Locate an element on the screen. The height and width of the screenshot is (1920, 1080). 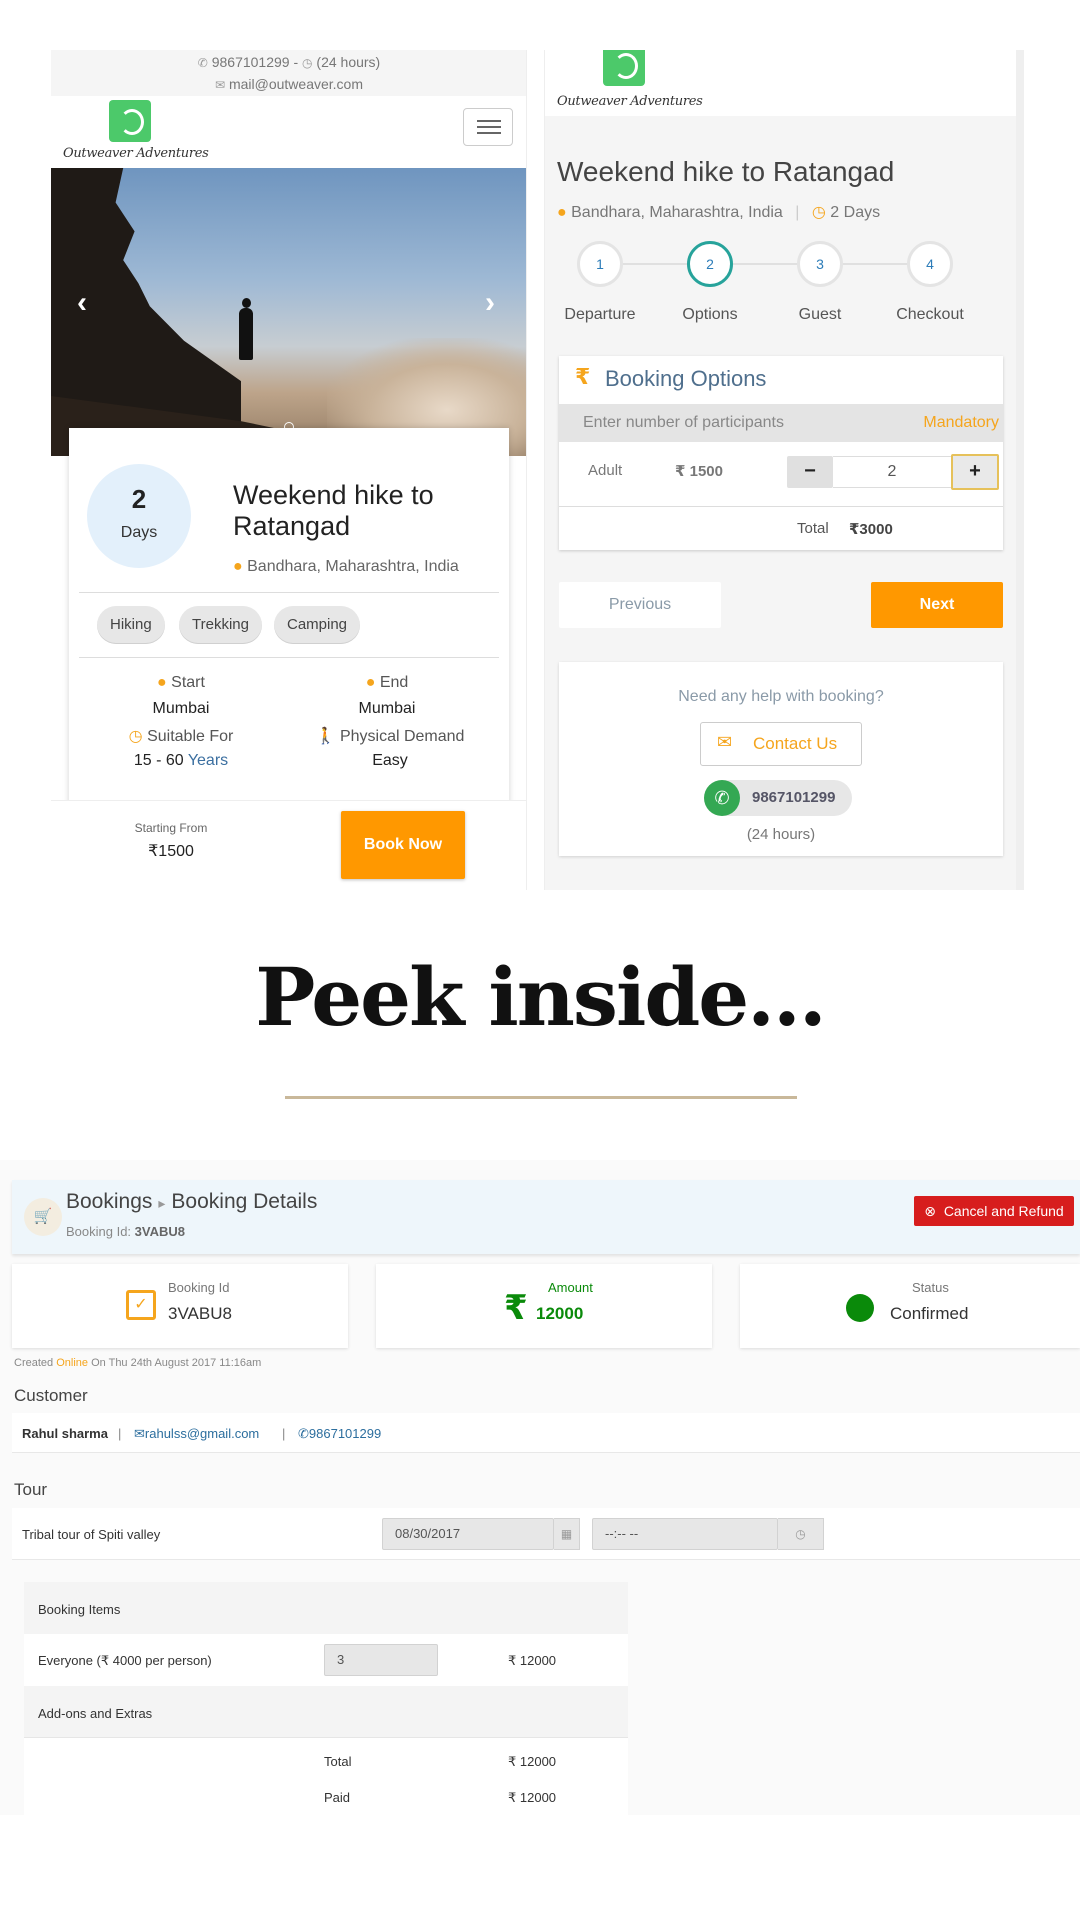
phone-line: ✆ 9867101299 - ◷ (24 hours) is located at coordinates (288, 63).